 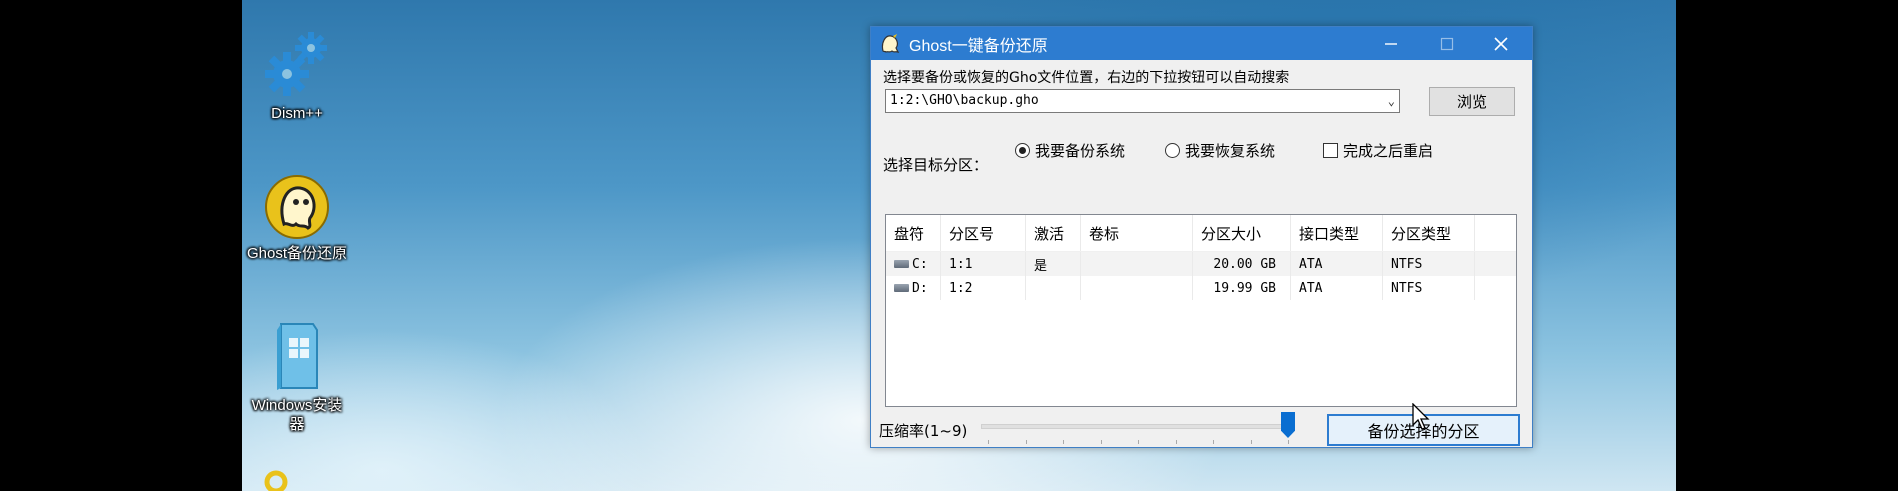 I want to click on desktop-icon-label: Ghost备份还原, so click(x=297, y=253).